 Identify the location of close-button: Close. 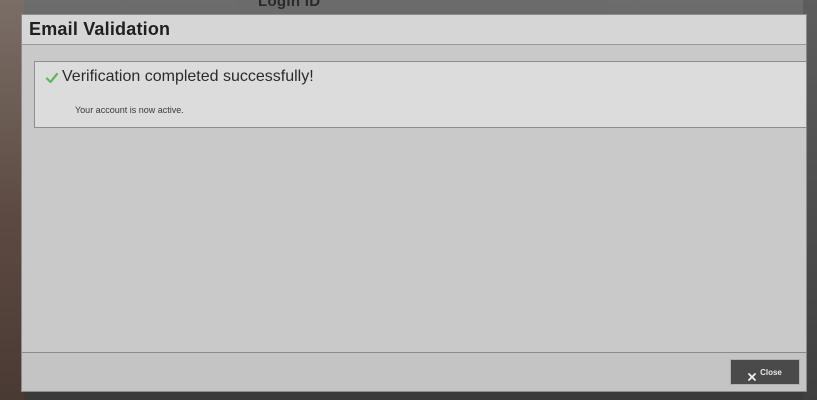
(765, 372).